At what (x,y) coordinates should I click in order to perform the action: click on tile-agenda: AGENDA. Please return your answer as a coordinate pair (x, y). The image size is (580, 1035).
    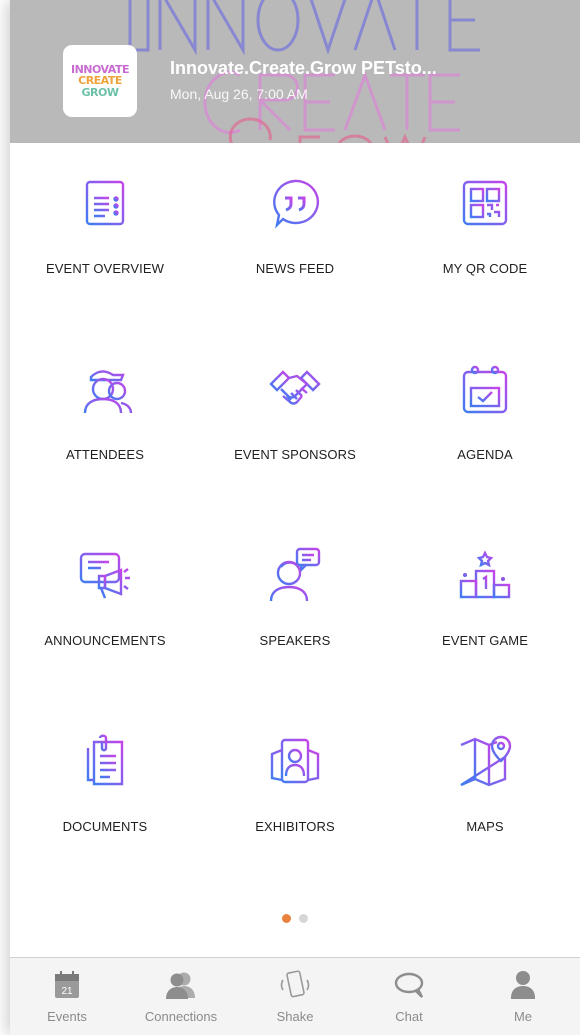
    Looking at the image, I should click on (485, 422).